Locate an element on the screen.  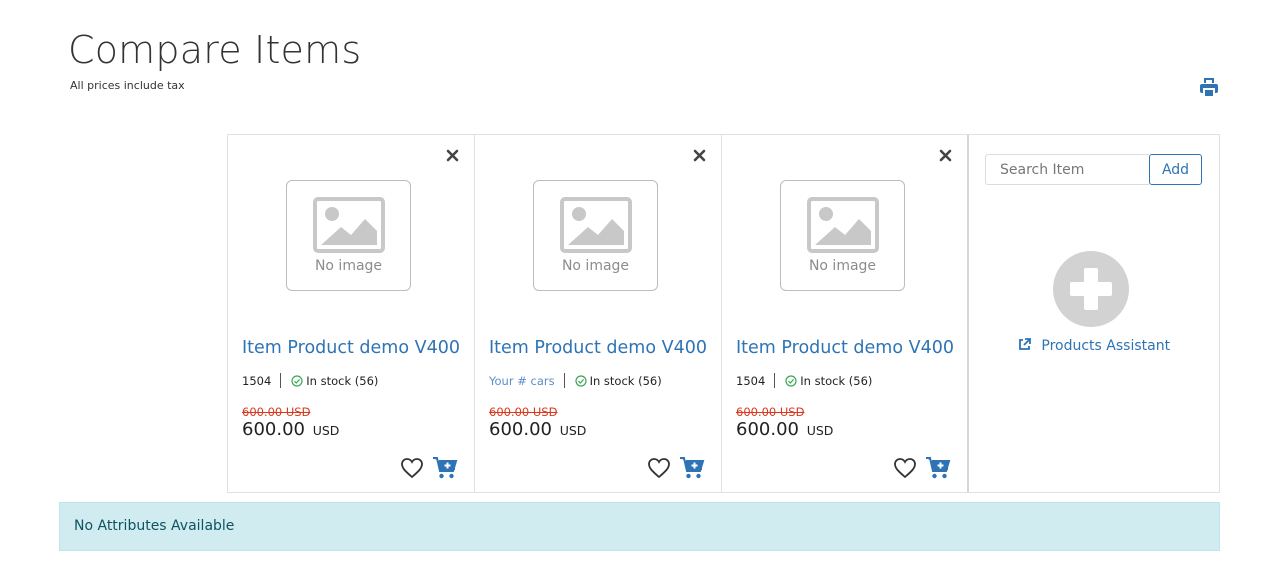
alert-text: No Attributes Available is located at coordinates (154, 526).